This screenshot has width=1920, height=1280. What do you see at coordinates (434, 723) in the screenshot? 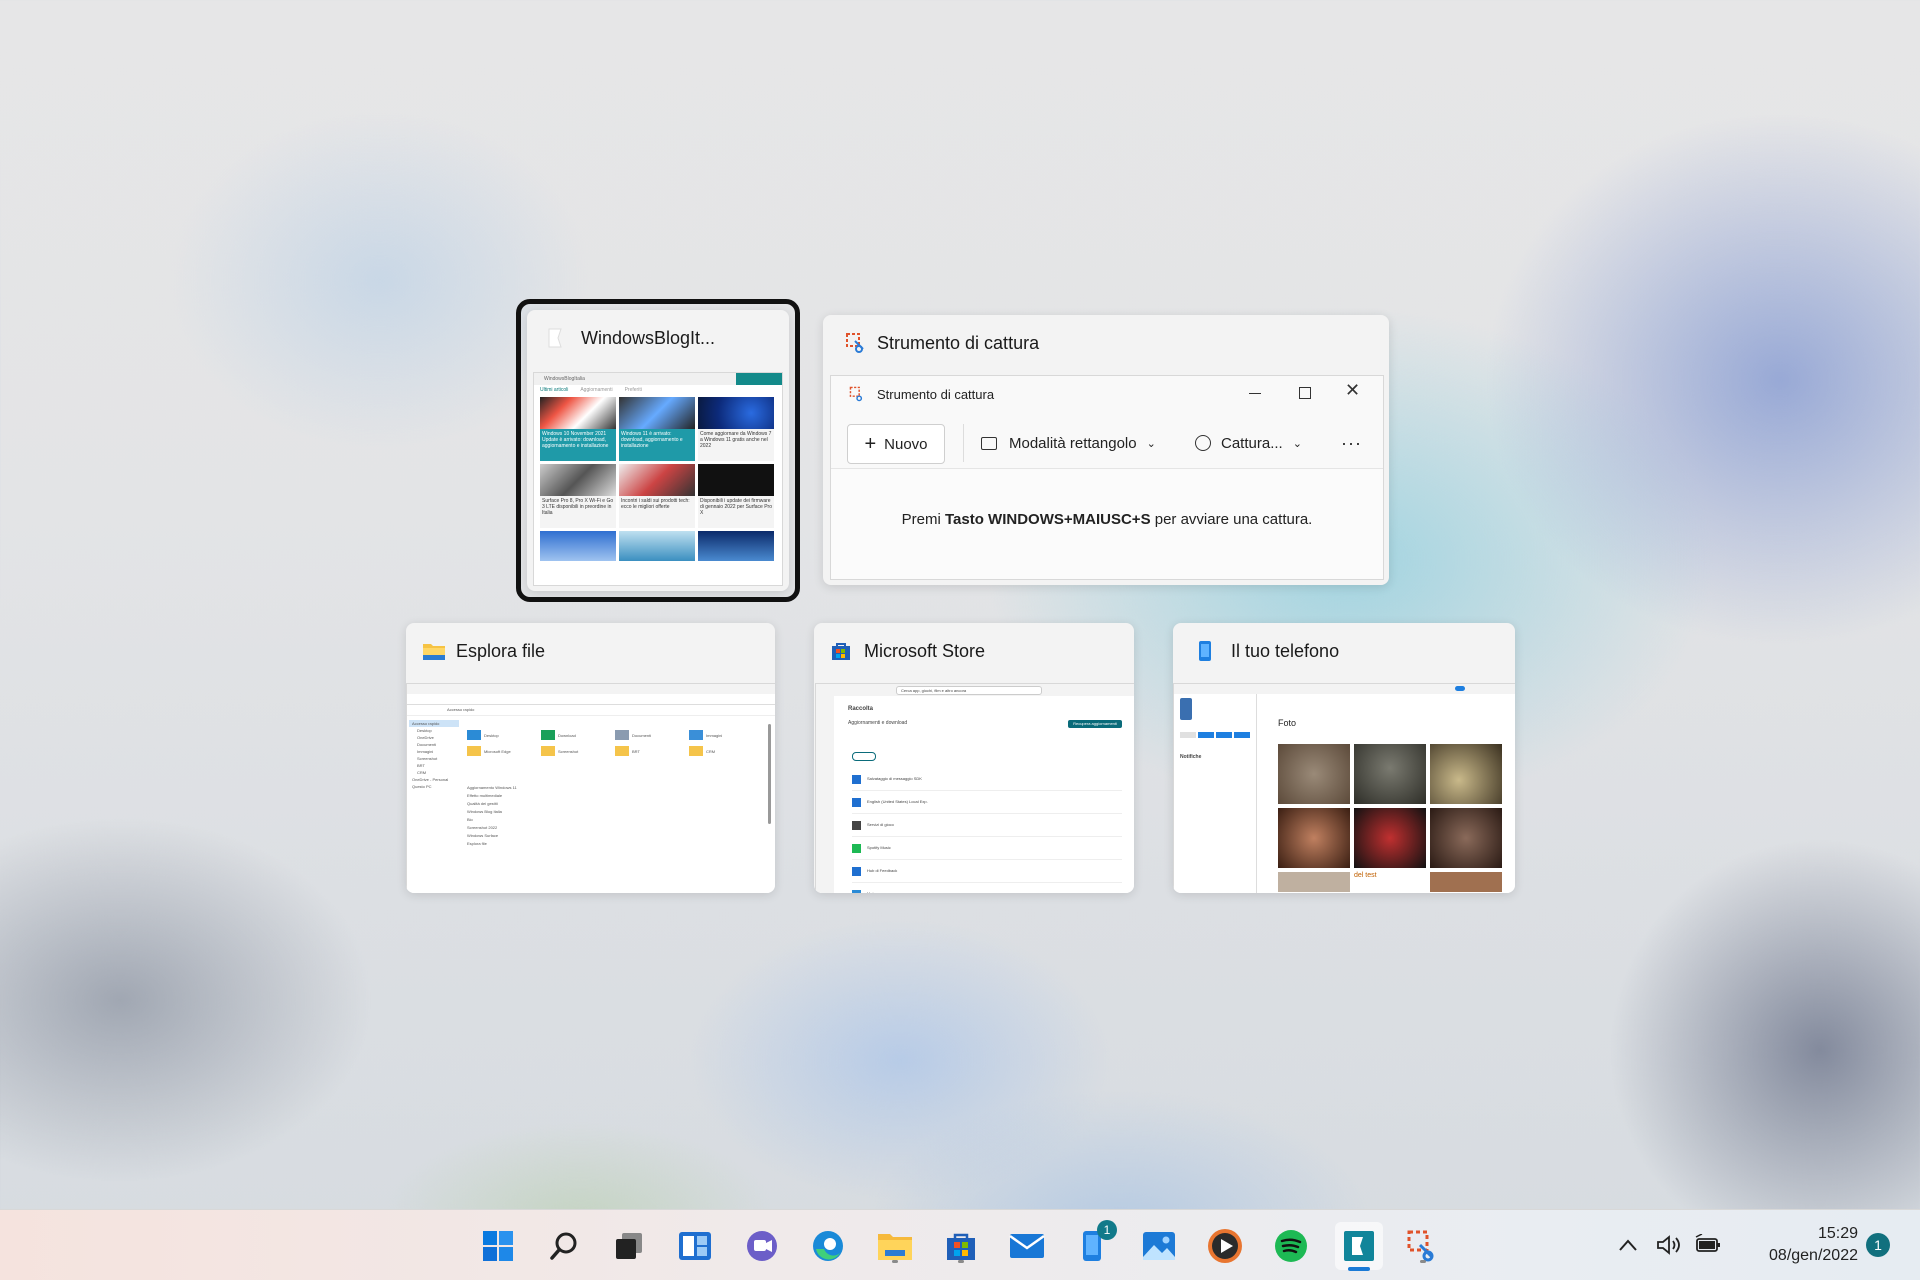
I see `preview-sidebar-item: Accesso rapido` at bounding box center [434, 723].